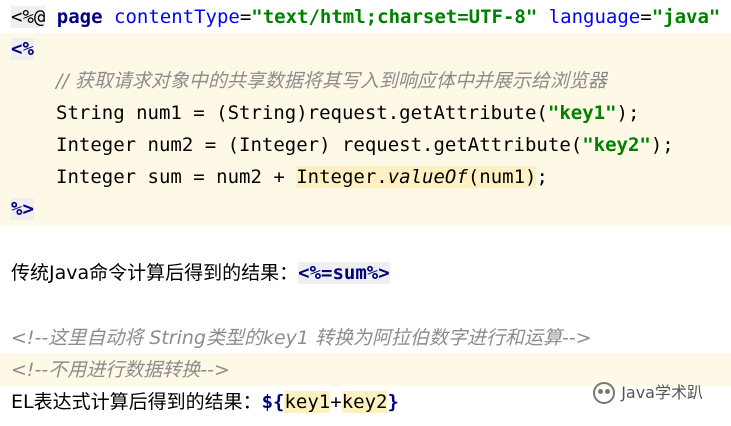 The image size is (731, 426). I want to click on html-comment: <!--不用进行数据转换-->, so click(120, 370).